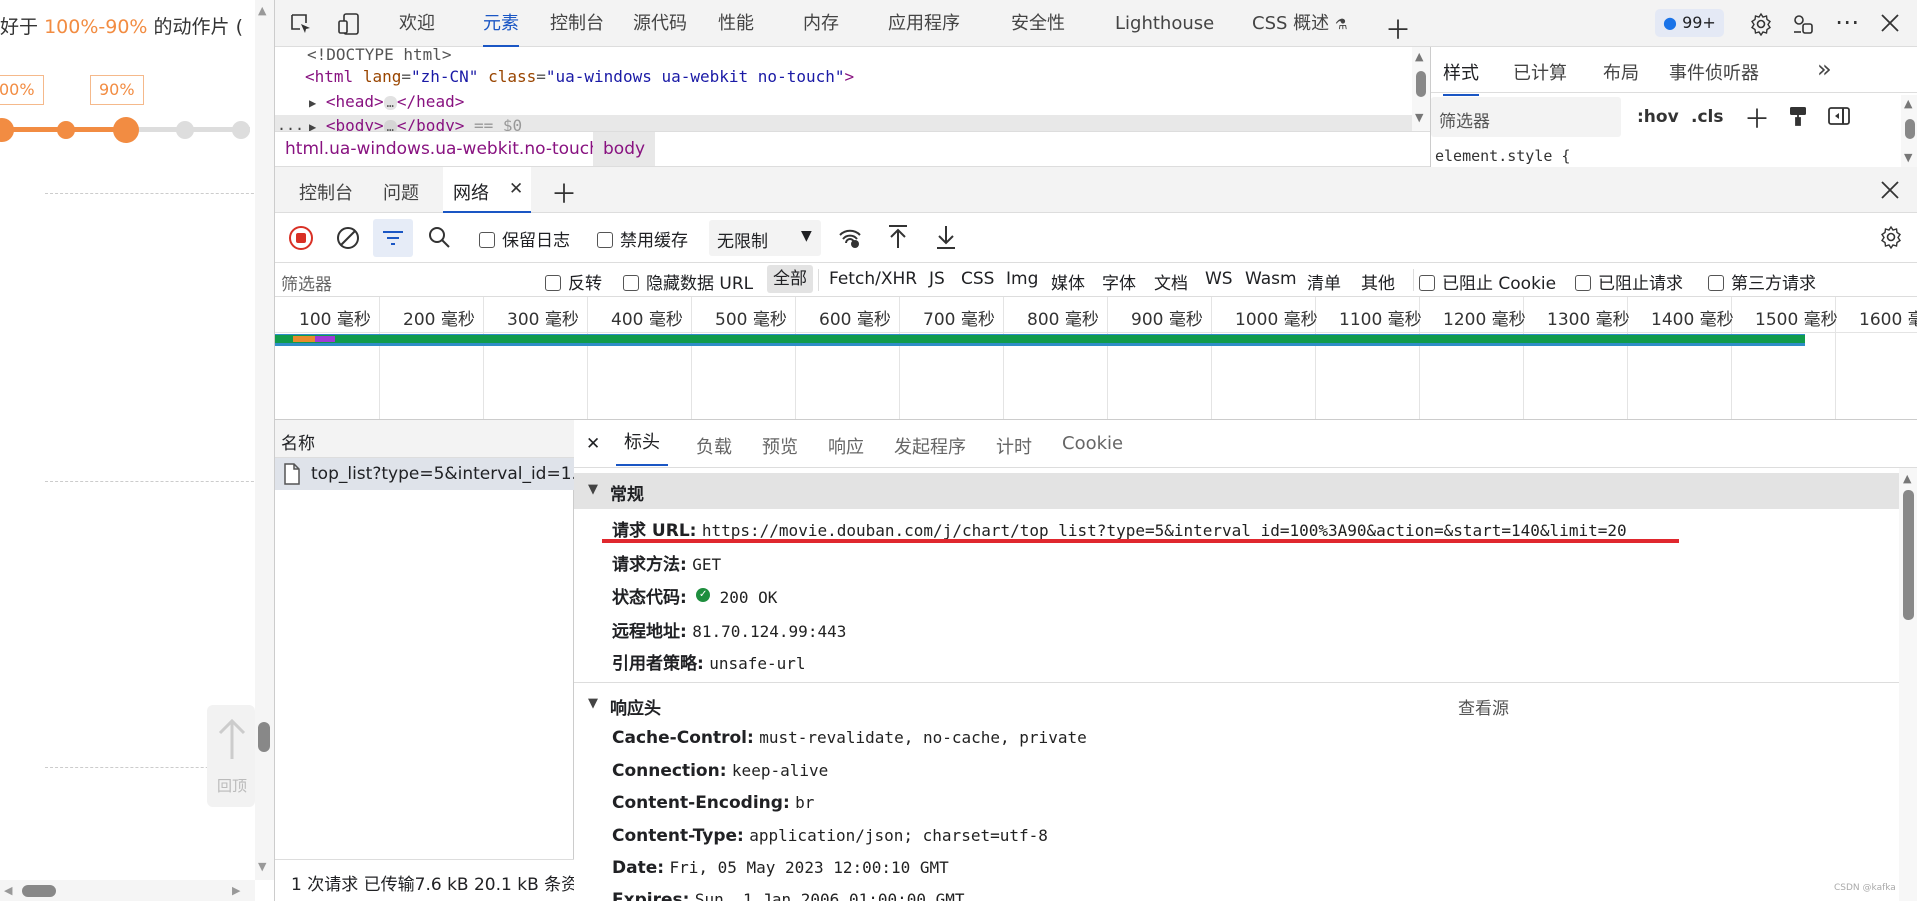 The width and height of the screenshot is (1917, 901). I want to click on details-tab-initiator: 发起程序, so click(930, 446).